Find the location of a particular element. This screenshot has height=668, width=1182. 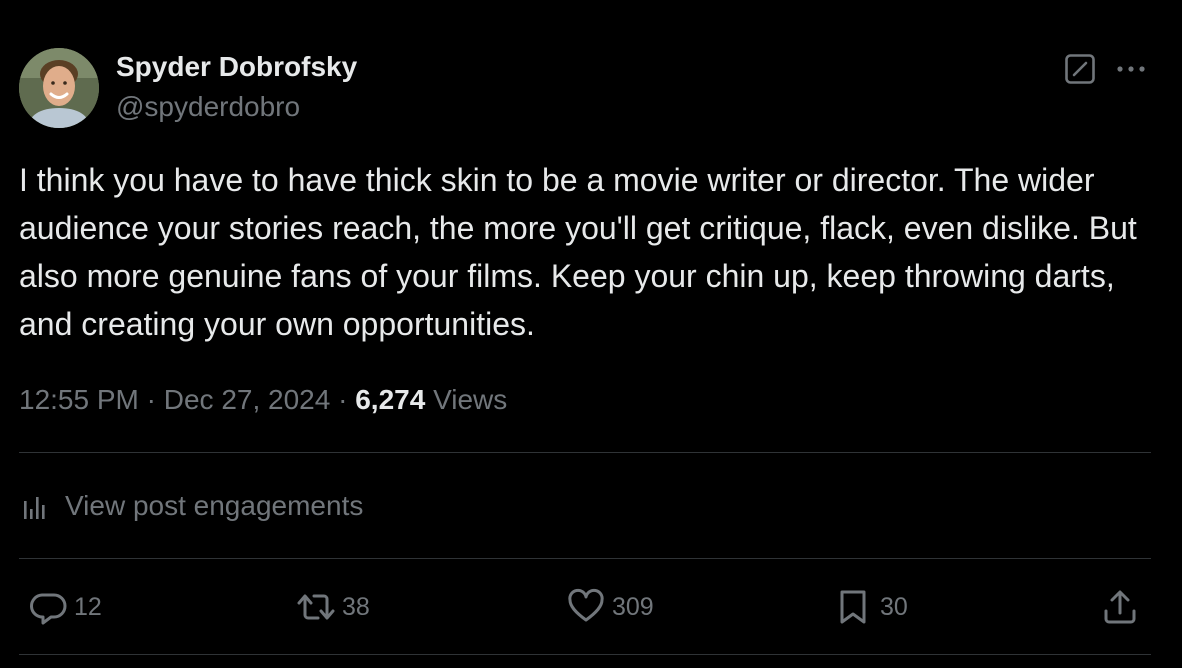

repost-button: 38 is located at coordinates (333, 607).